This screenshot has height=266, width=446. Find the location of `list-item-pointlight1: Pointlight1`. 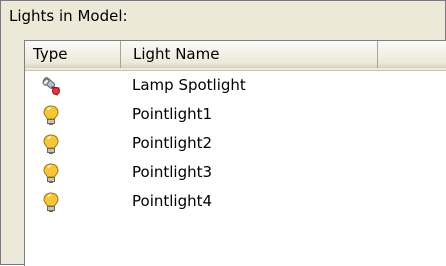

list-item-pointlight1: Pointlight1 is located at coordinates (235, 114).